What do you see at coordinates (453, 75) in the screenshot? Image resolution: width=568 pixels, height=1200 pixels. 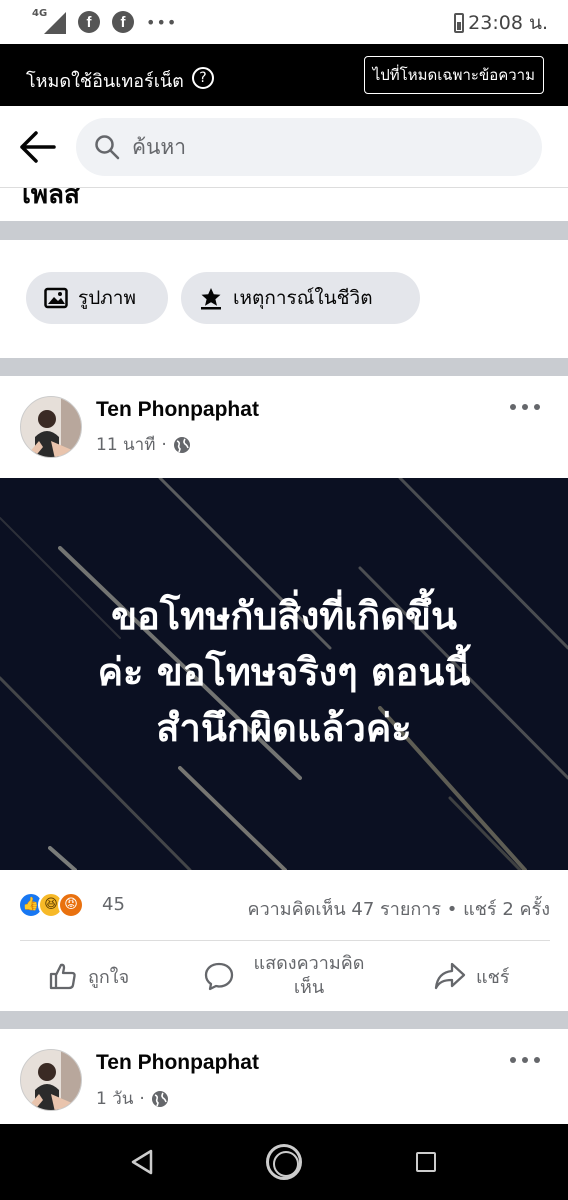 I see `text-only-mode-button: ไปที่โหมดเฉพาะข้อความ` at bounding box center [453, 75].